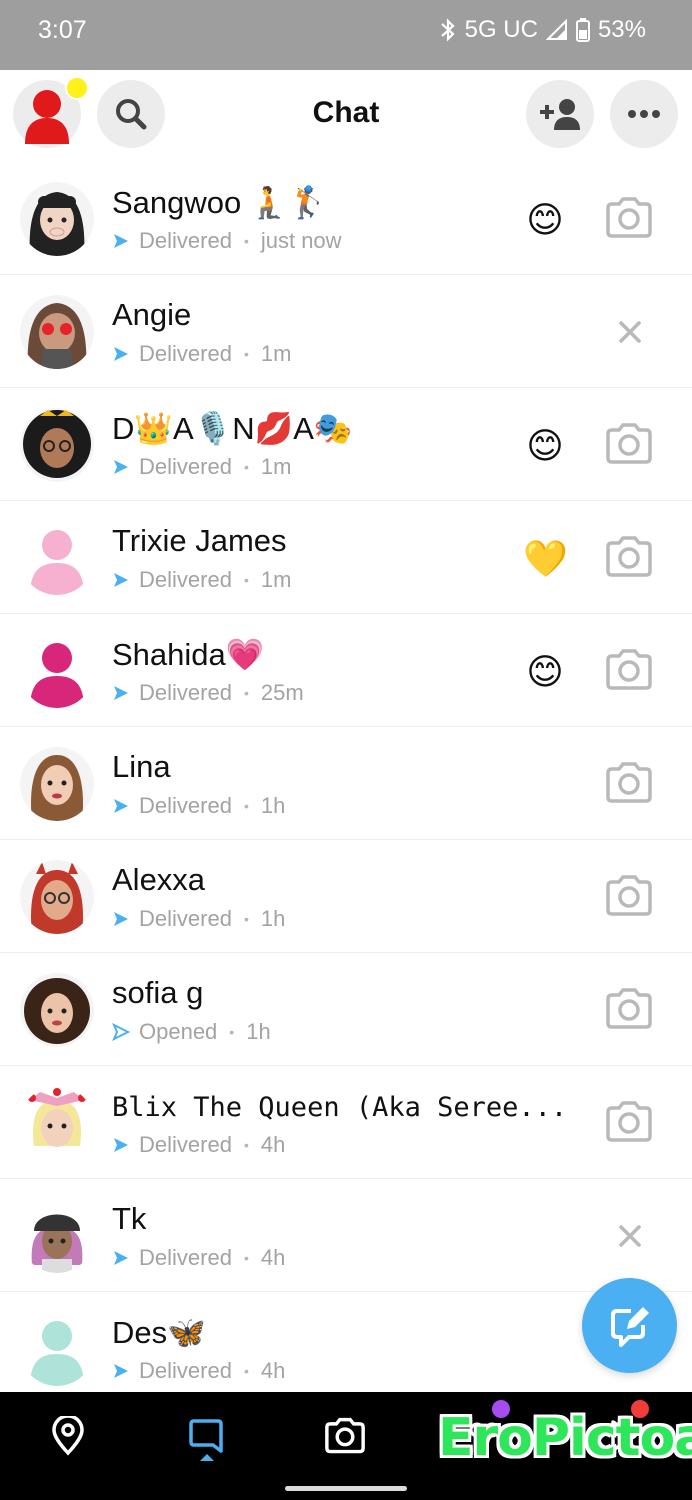  I want to click on status-time: 3:07, so click(62, 30).